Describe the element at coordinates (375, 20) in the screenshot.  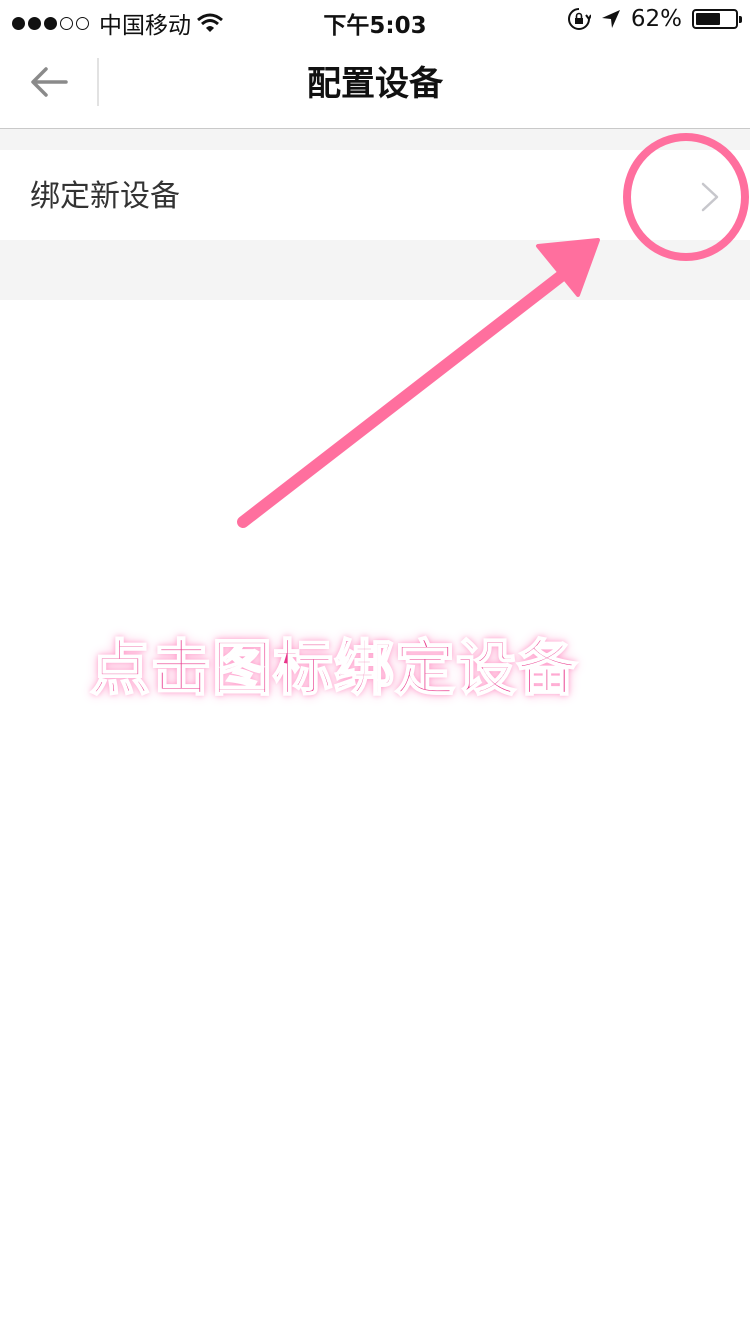
I see `status-bar: 中国移动 下午5:03 62%` at that location.